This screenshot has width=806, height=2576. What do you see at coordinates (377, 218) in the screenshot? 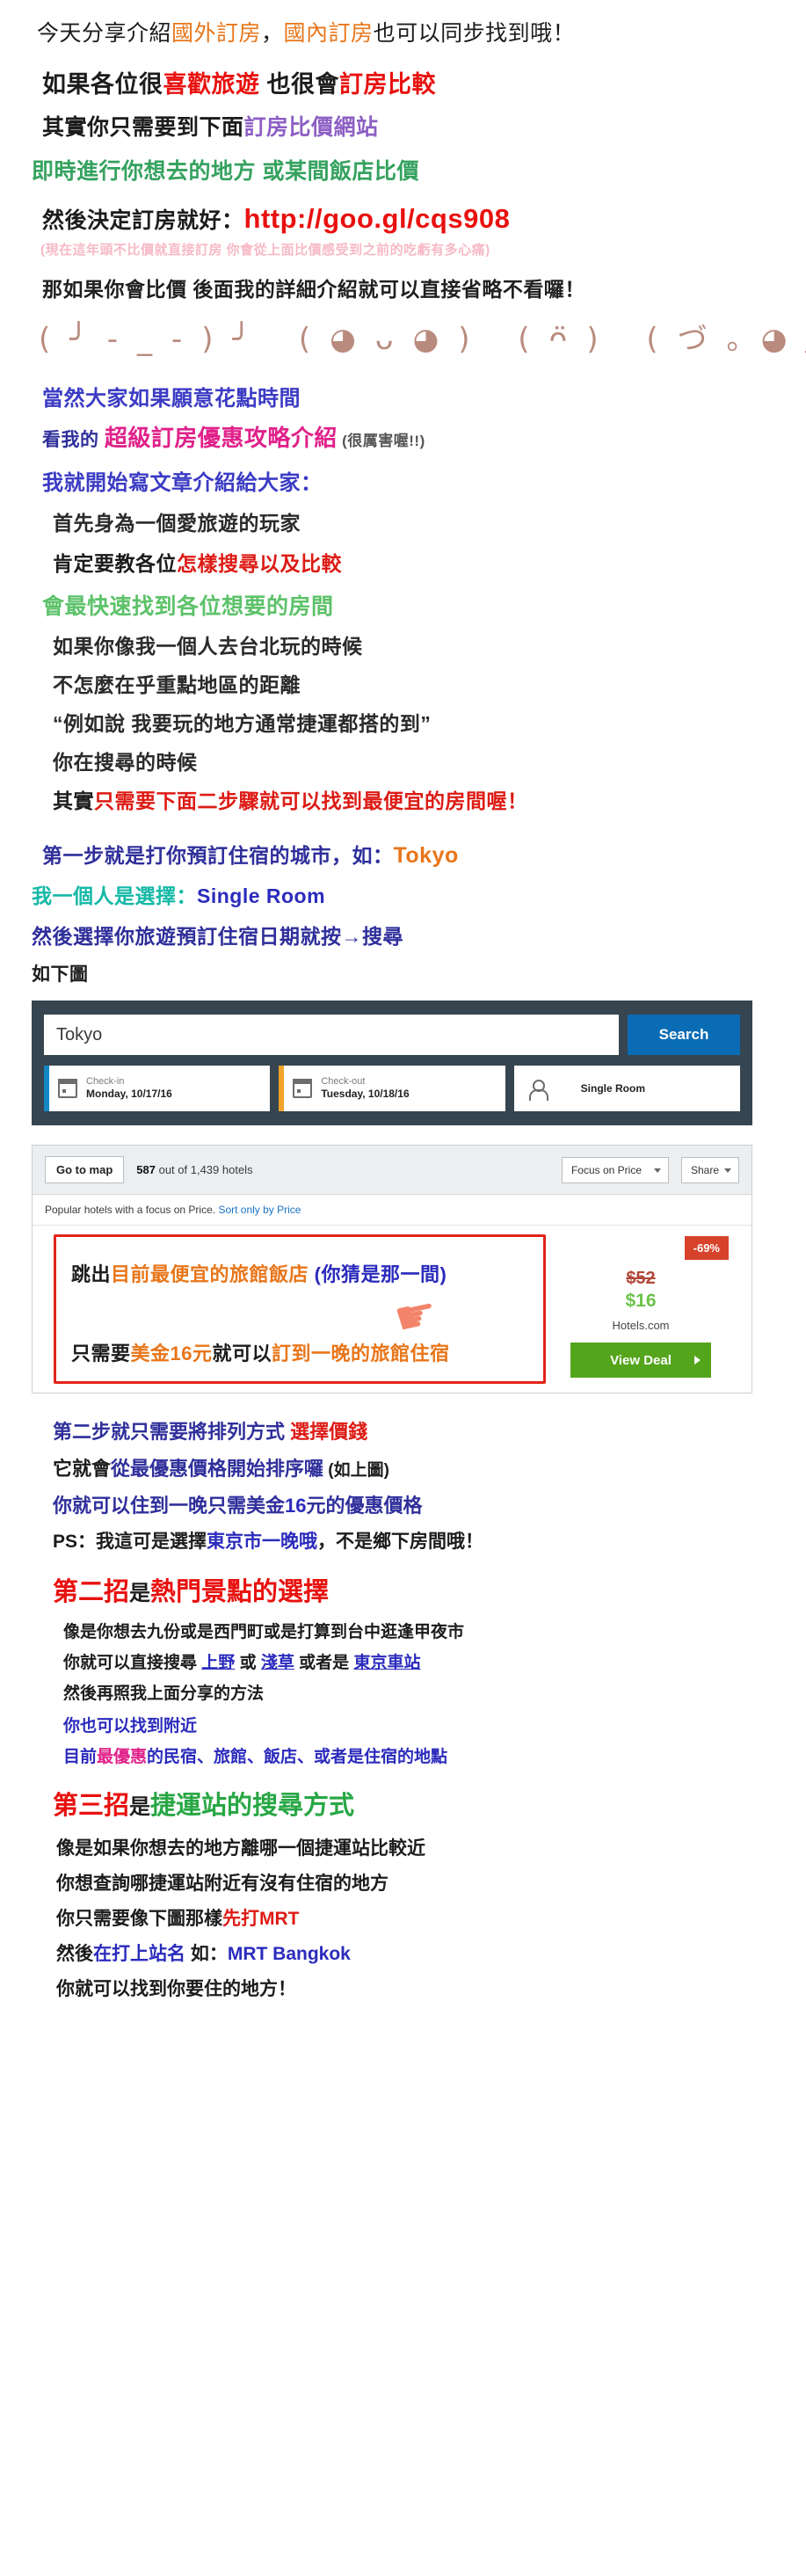
I see `booking-site-url: http://goo.gl/cqs908` at bounding box center [377, 218].